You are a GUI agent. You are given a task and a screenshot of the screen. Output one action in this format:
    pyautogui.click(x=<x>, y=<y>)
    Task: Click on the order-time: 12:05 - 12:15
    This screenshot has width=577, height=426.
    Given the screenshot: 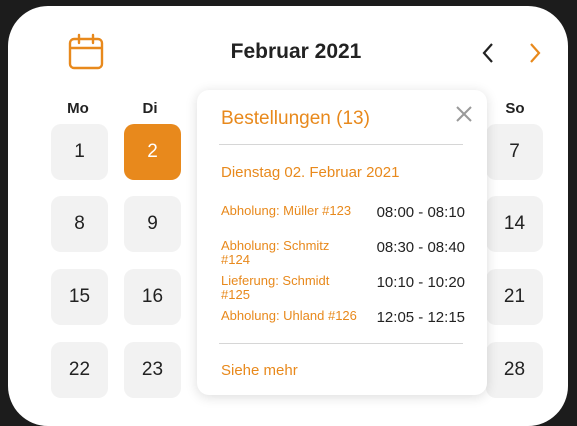 What is the action you would take?
    pyautogui.click(x=420, y=317)
    